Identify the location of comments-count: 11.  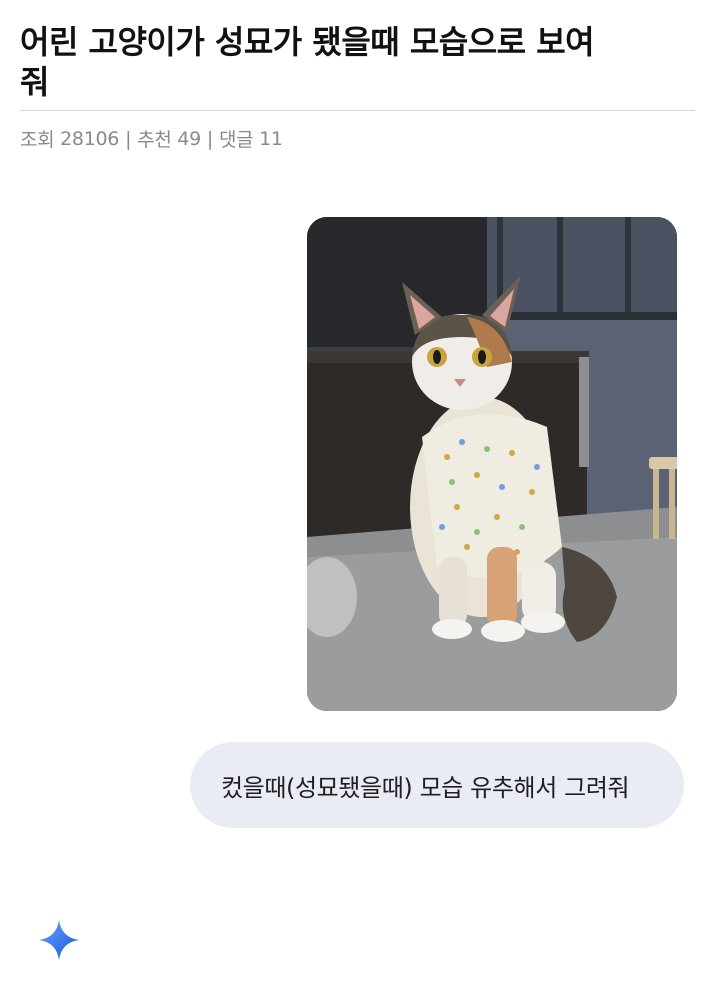
(271, 138).